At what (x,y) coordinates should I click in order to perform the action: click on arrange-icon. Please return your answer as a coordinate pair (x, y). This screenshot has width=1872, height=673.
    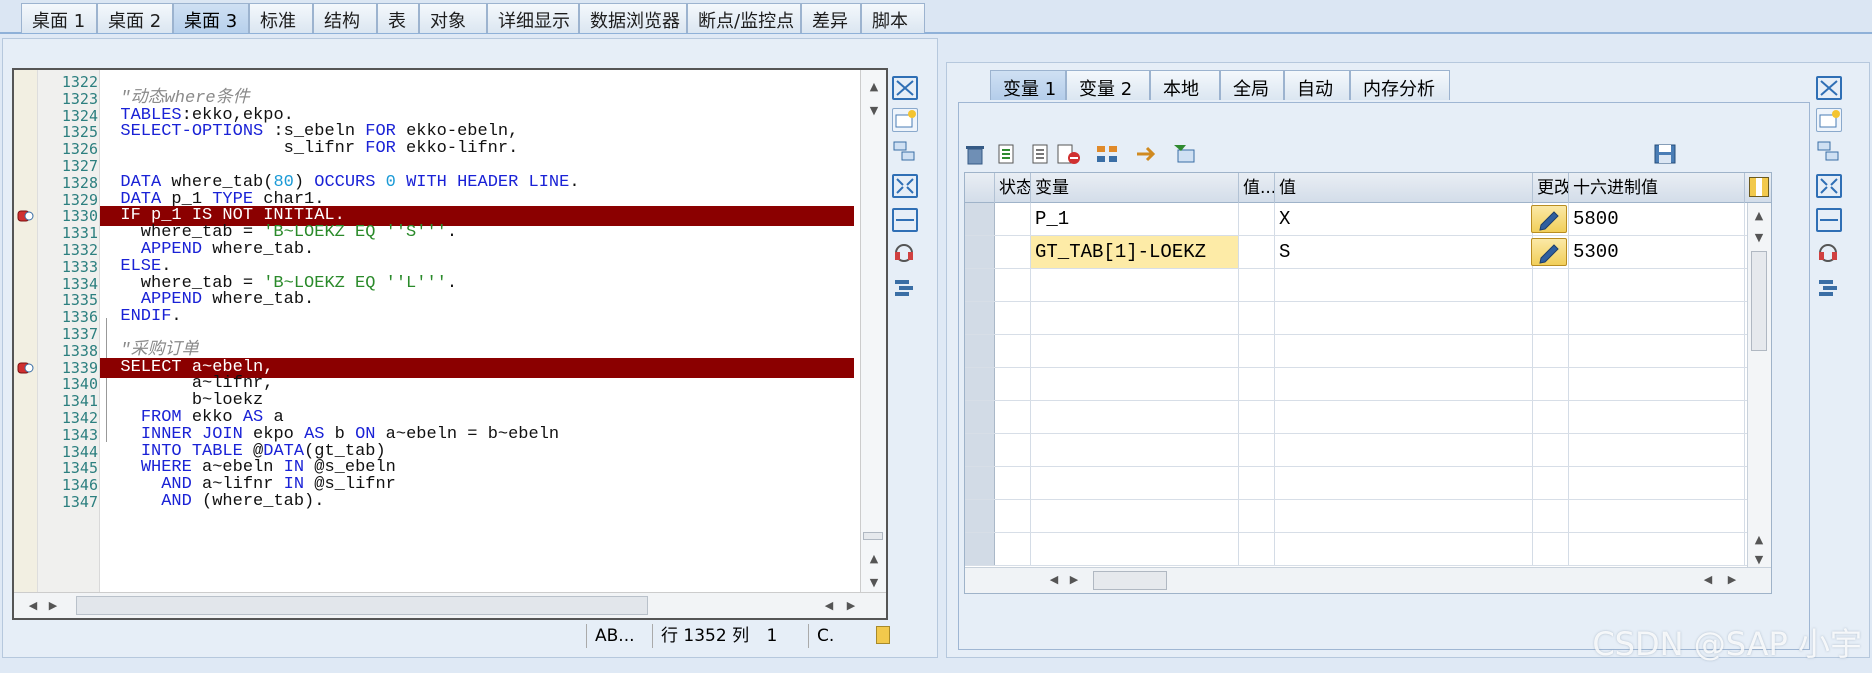
    Looking at the image, I should click on (1107, 154).